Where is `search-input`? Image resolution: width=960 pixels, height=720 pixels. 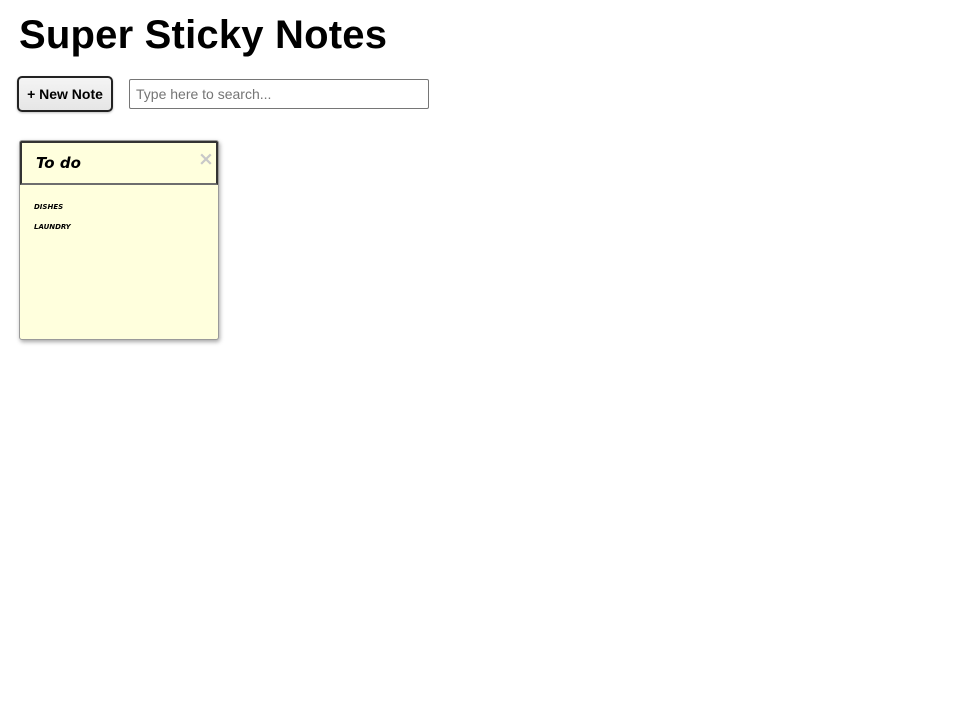
search-input is located at coordinates (279, 94).